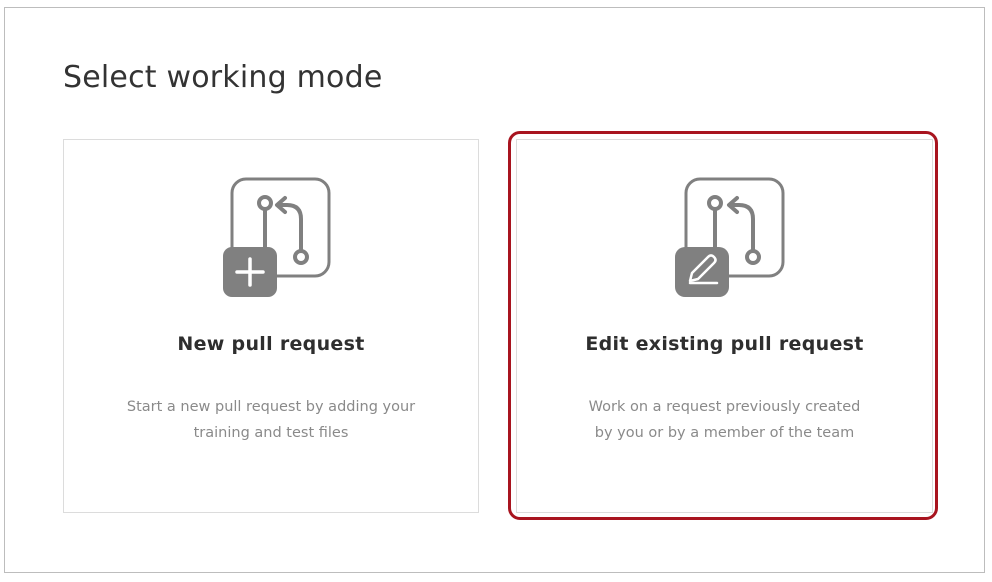 Image resolution: width=992 pixels, height=582 pixels. What do you see at coordinates (271, 433) in the screenshot?
I see `description-line: training and test files` at bounding box center [271, 433].